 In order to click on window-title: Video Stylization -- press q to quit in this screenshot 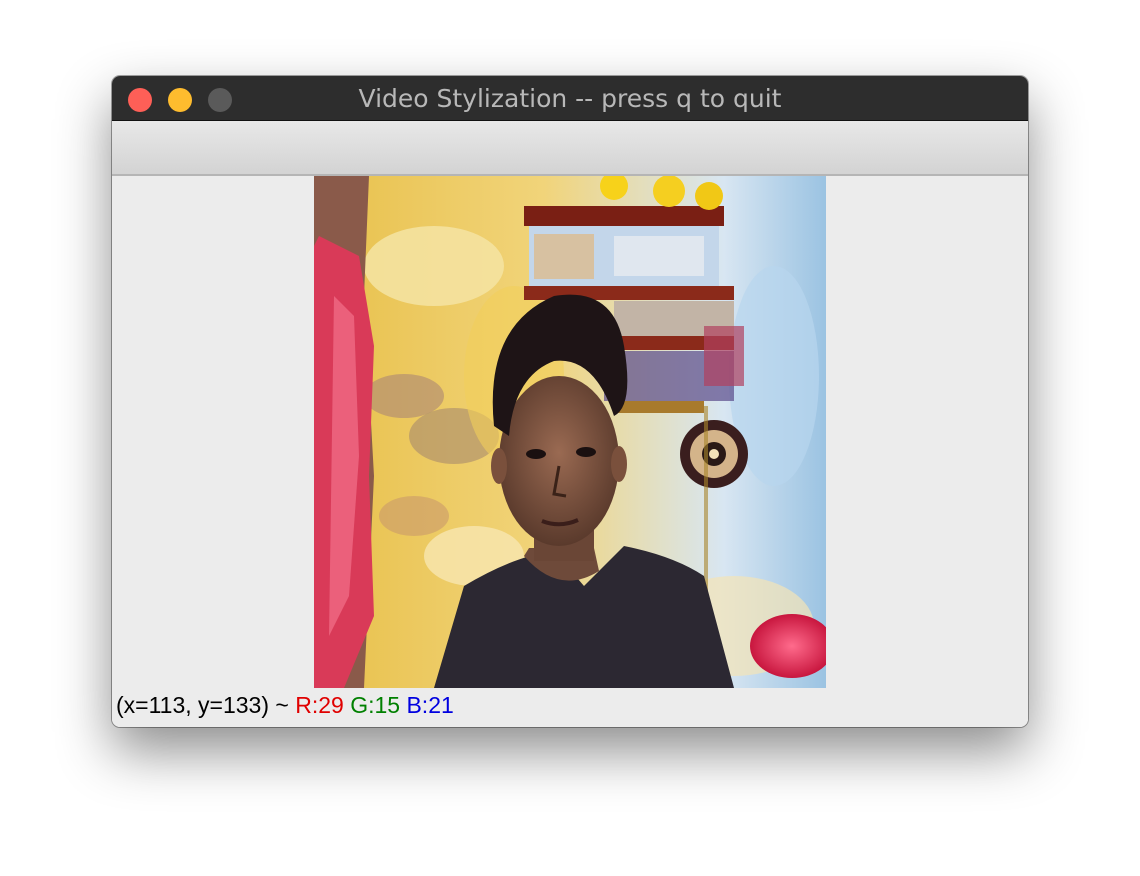, I will do `click(570, 98)`.